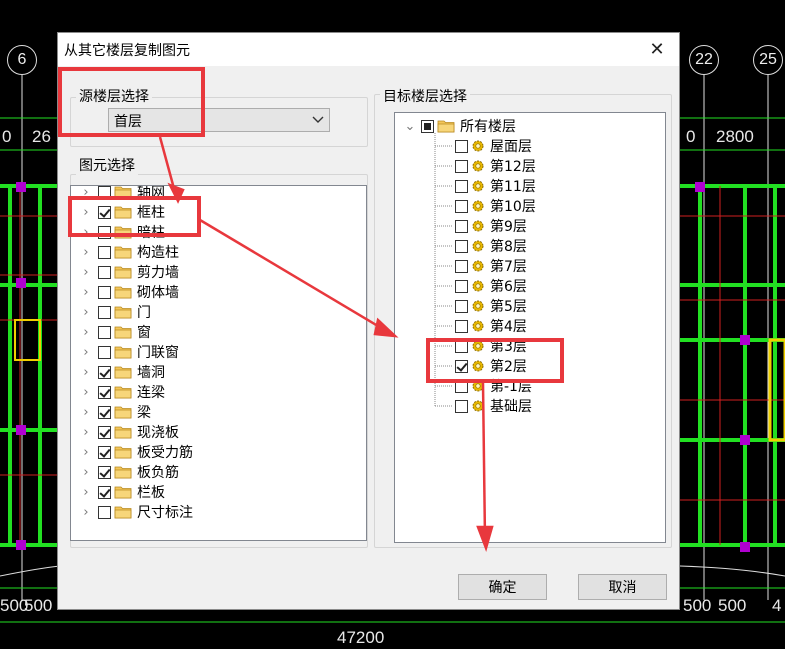  I want to click on element-tree-item: › 栏板, so click(122, 492).